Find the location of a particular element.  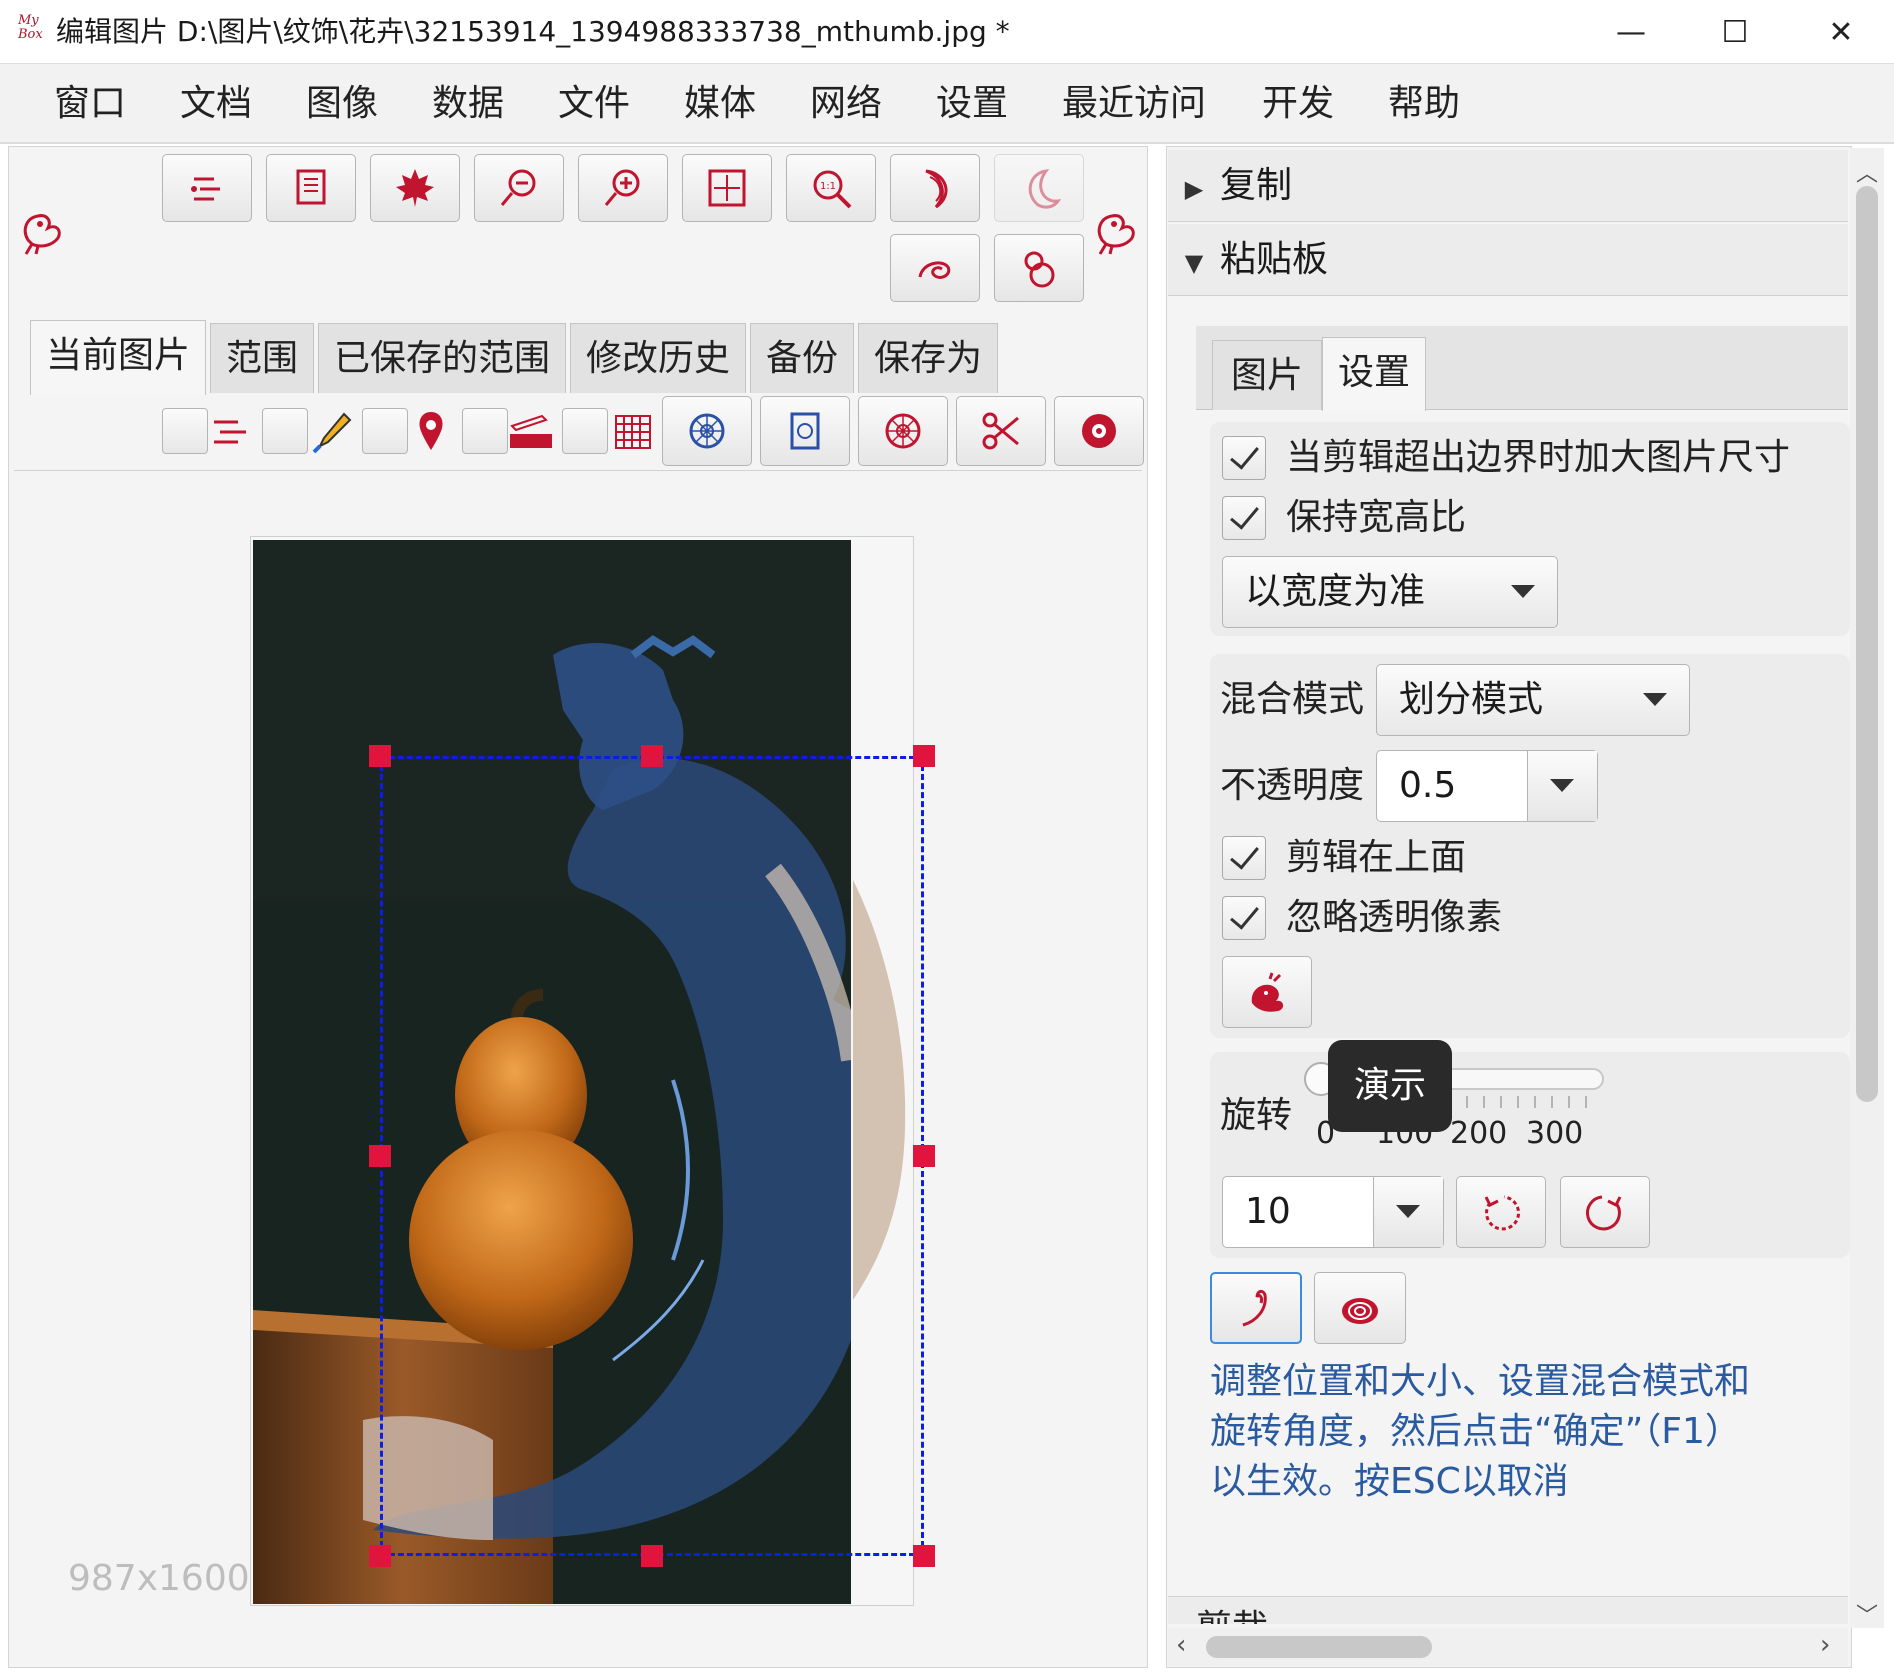

lines-icon is located at coordinates (231, 431).